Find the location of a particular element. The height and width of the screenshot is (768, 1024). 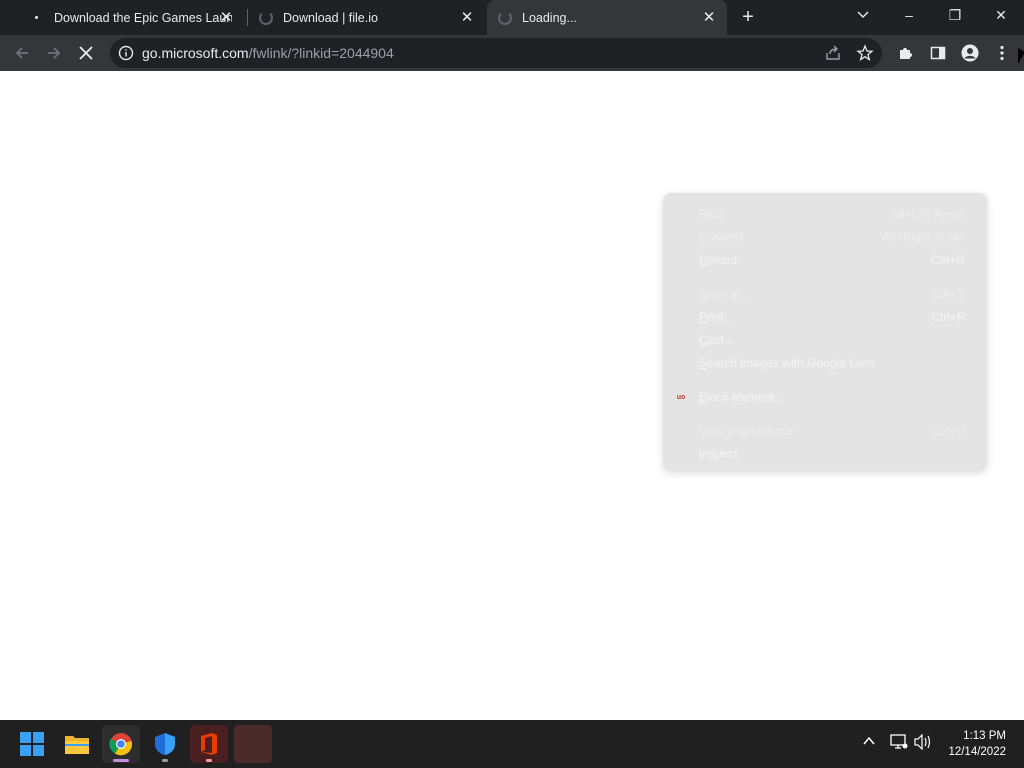

menu-button is located at coordinates (1002, 53).